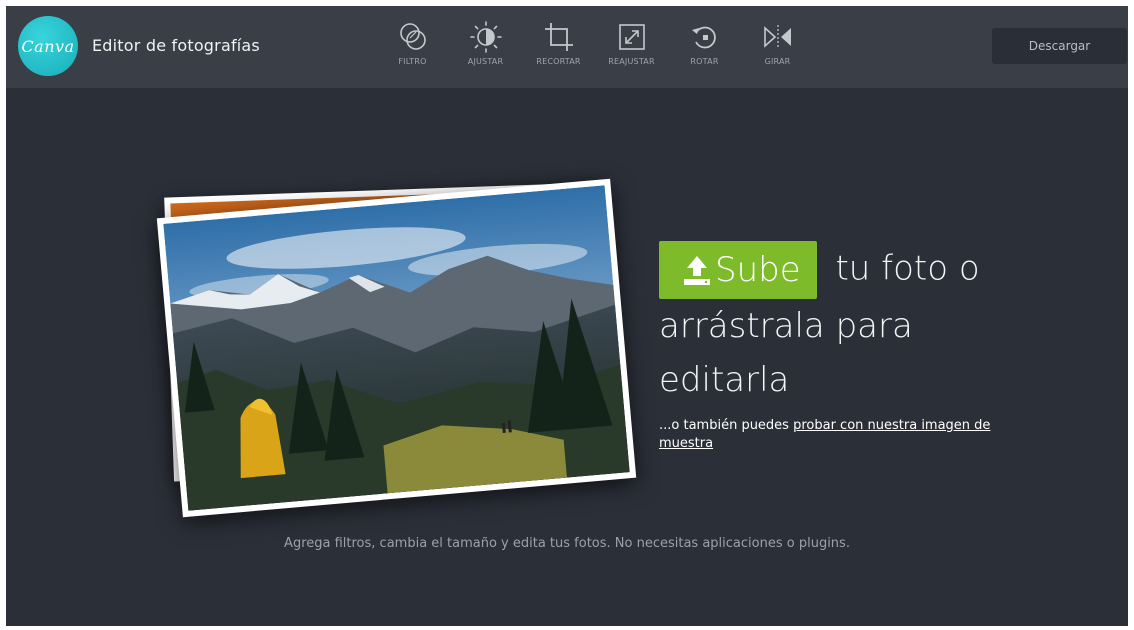 This screenshot has height=630, width=1134. I want to click on logo-text: Canva, so click(48, 46).